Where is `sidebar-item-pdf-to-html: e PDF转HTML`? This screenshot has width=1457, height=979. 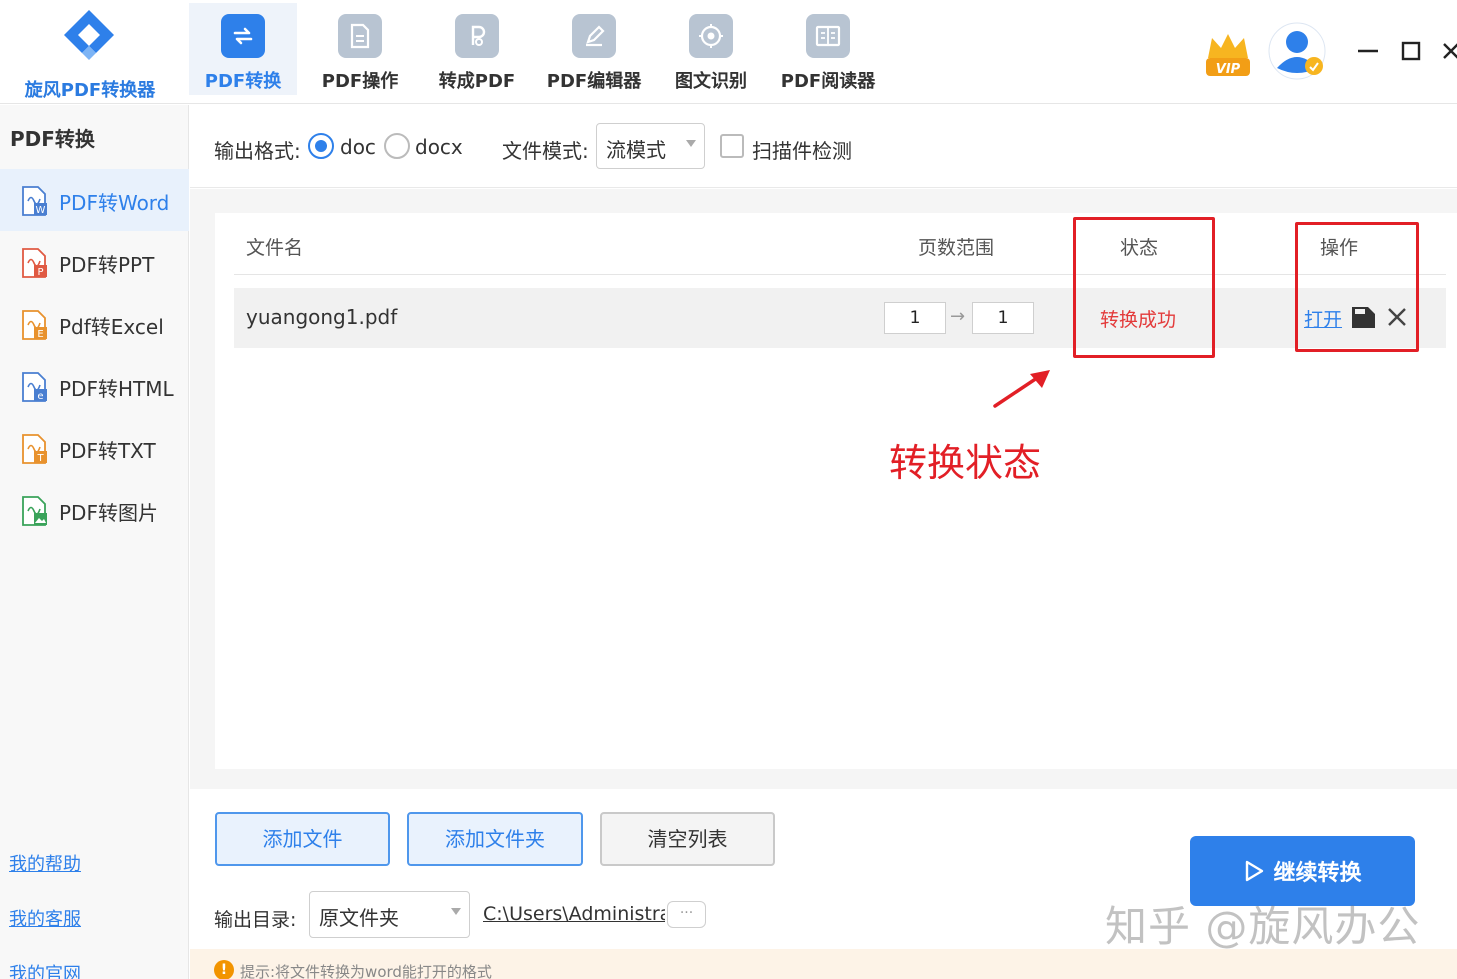 sidebar-item-pdf-to-html: e PDF转HTML is located at coordinates (94, 386).